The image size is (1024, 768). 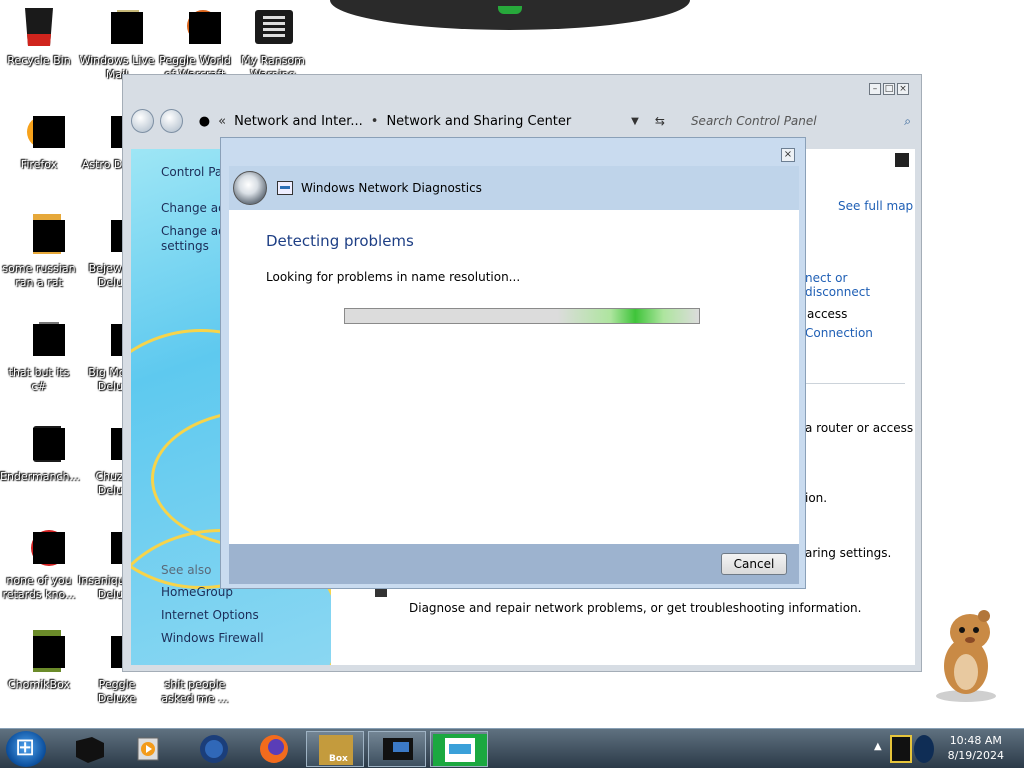 What do you see at coordinates (848, 553) in the screenshot?
I see `sharing-text: aring settings.` at bounding box center [848, 553].